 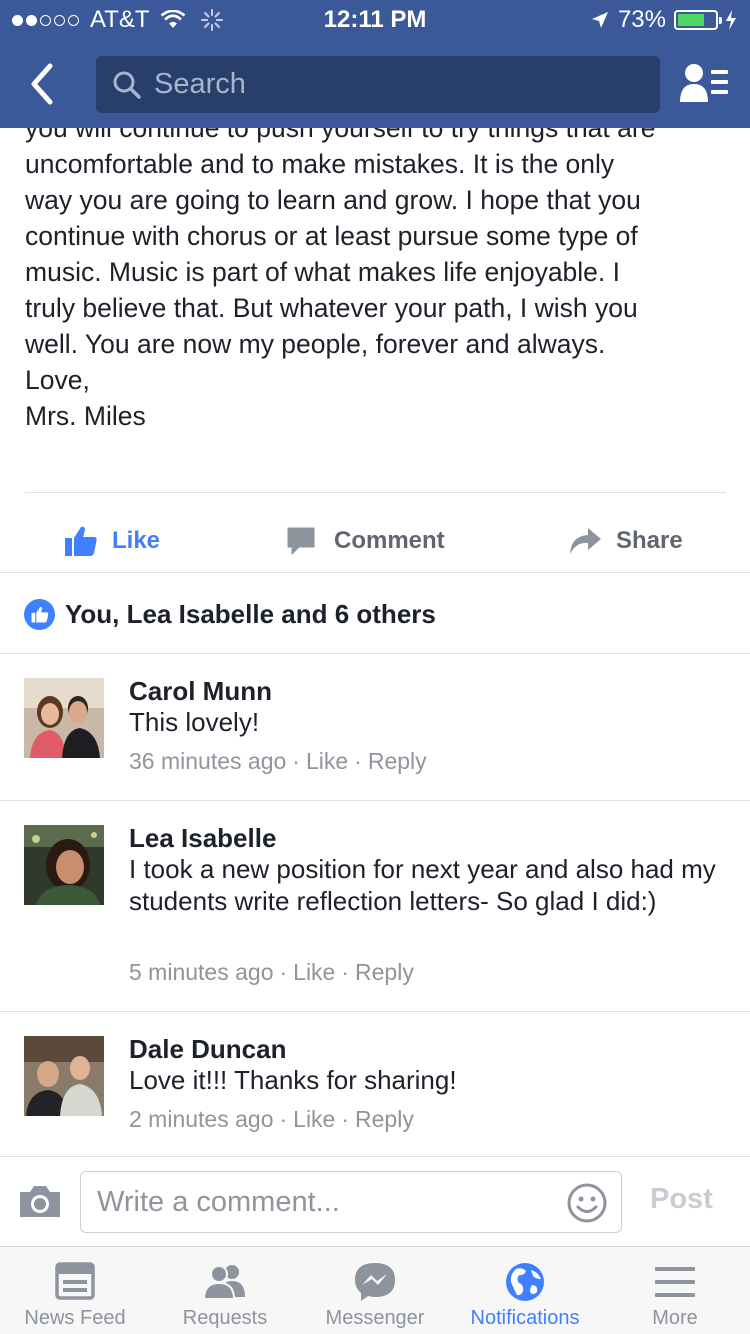 I want to click on battery-icon, so click(x=698, y=20).